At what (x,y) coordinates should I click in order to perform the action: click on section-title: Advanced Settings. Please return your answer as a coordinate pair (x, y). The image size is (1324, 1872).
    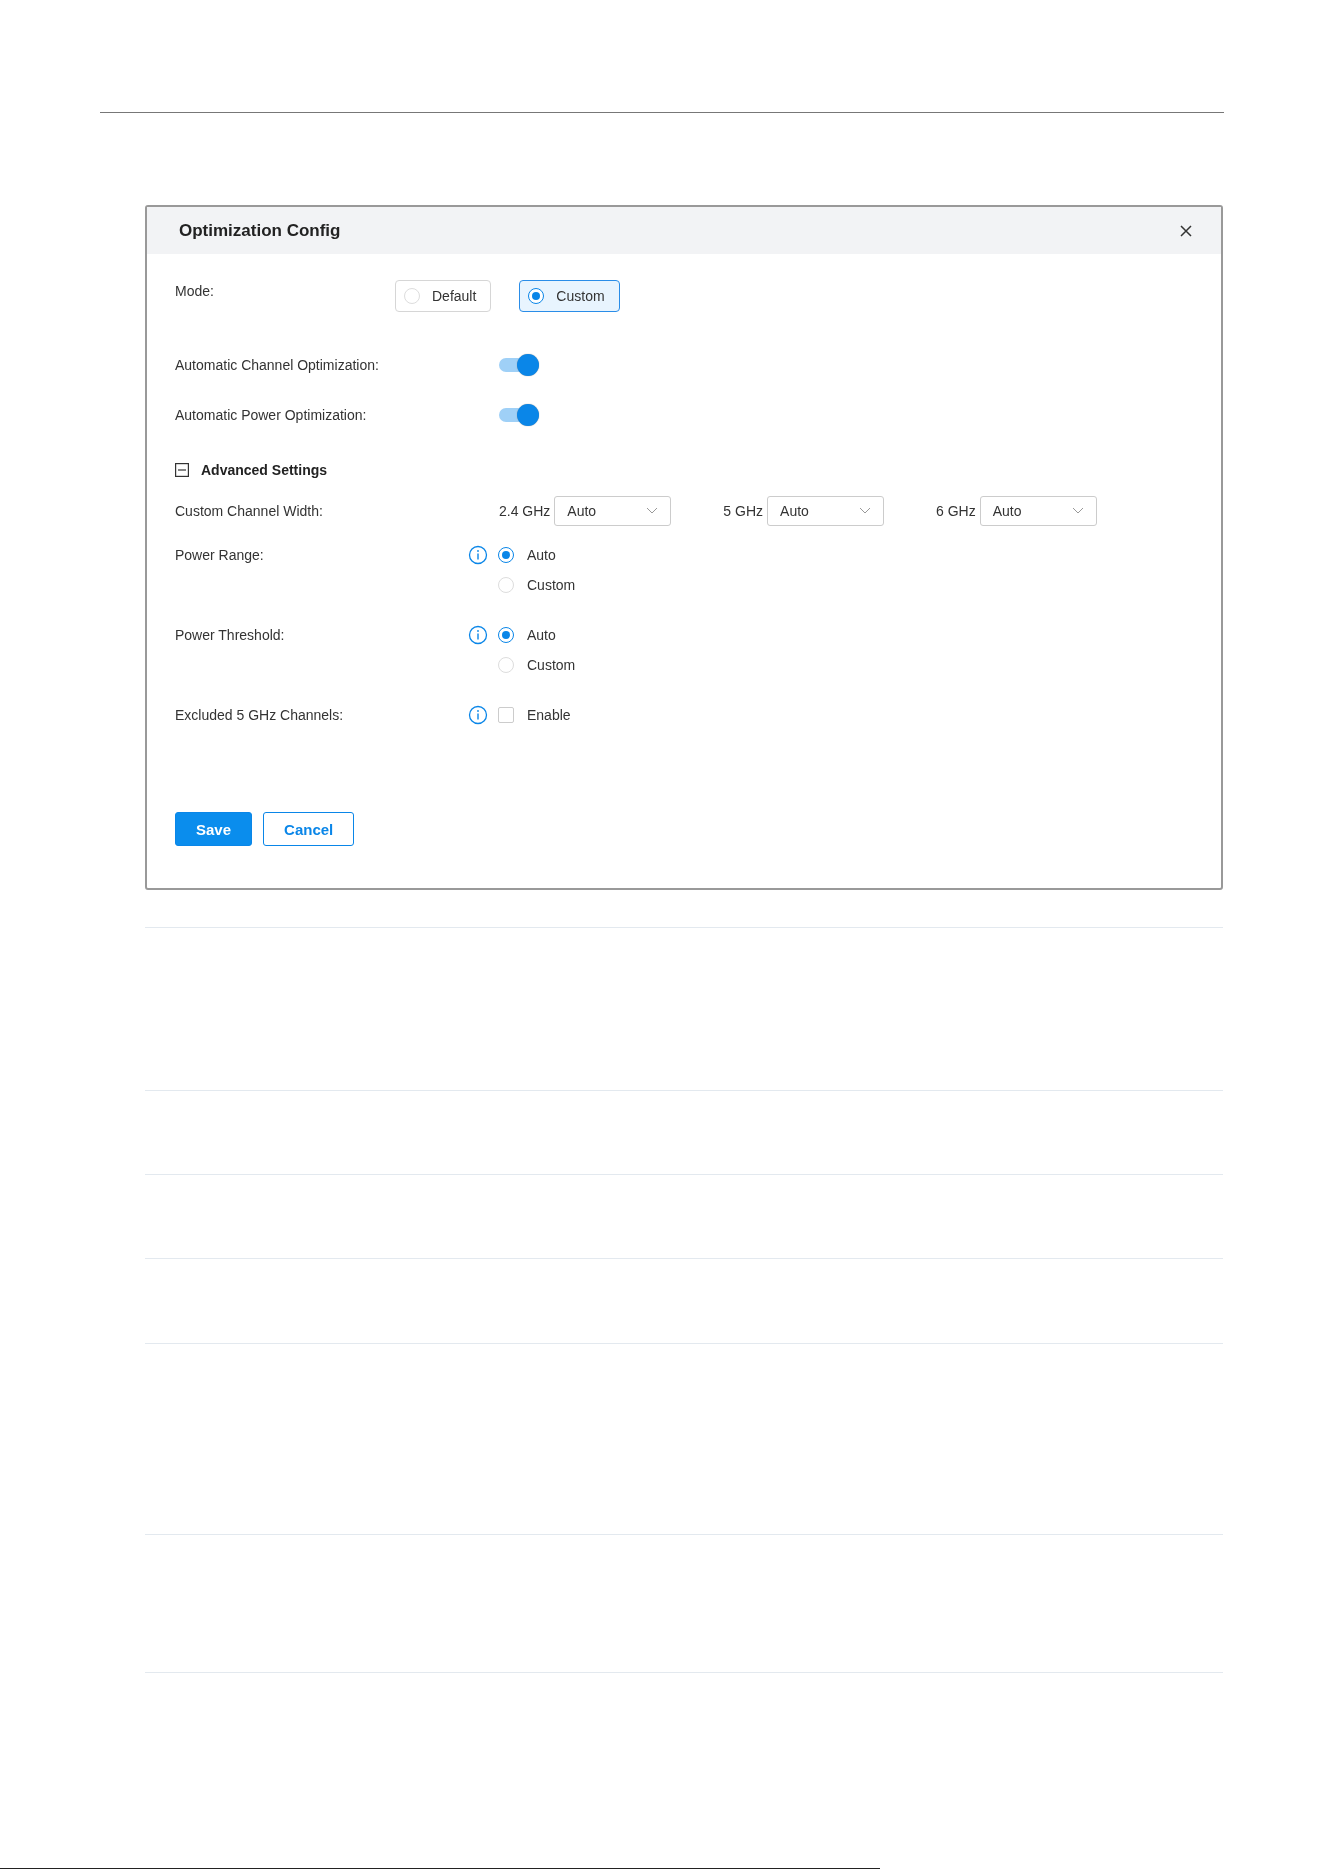
    Looking at the image, I should click on (264, 470).